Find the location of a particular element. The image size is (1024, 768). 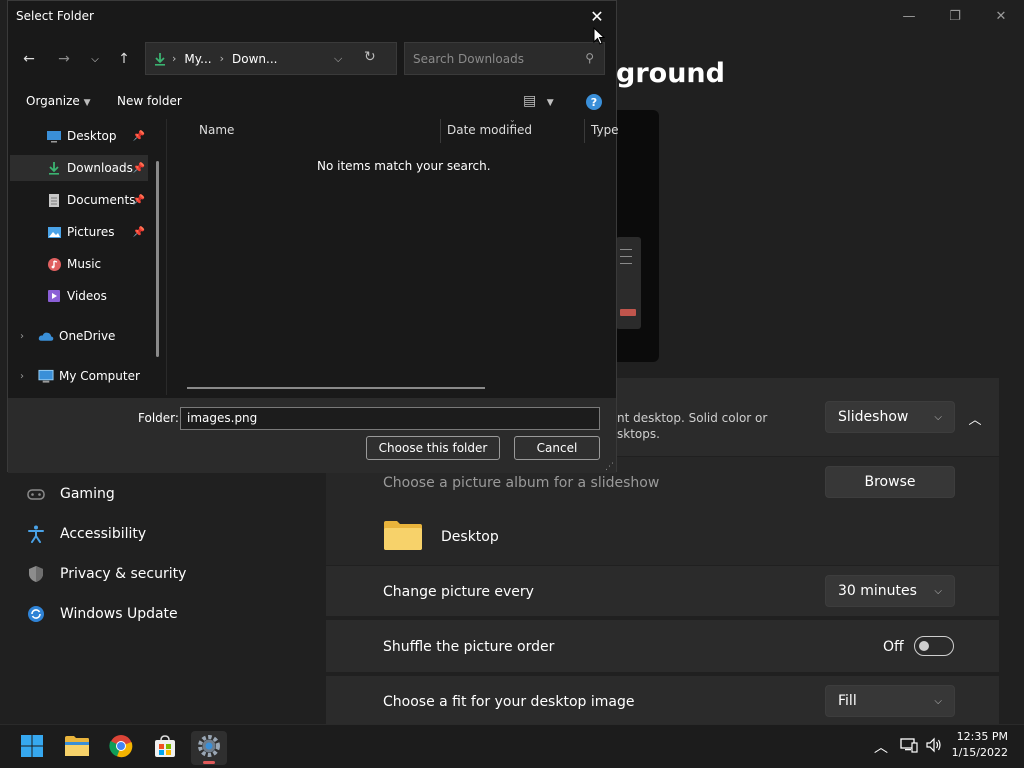

tree-item-my-computer: › My Computer is located at coordinates (79, 376).